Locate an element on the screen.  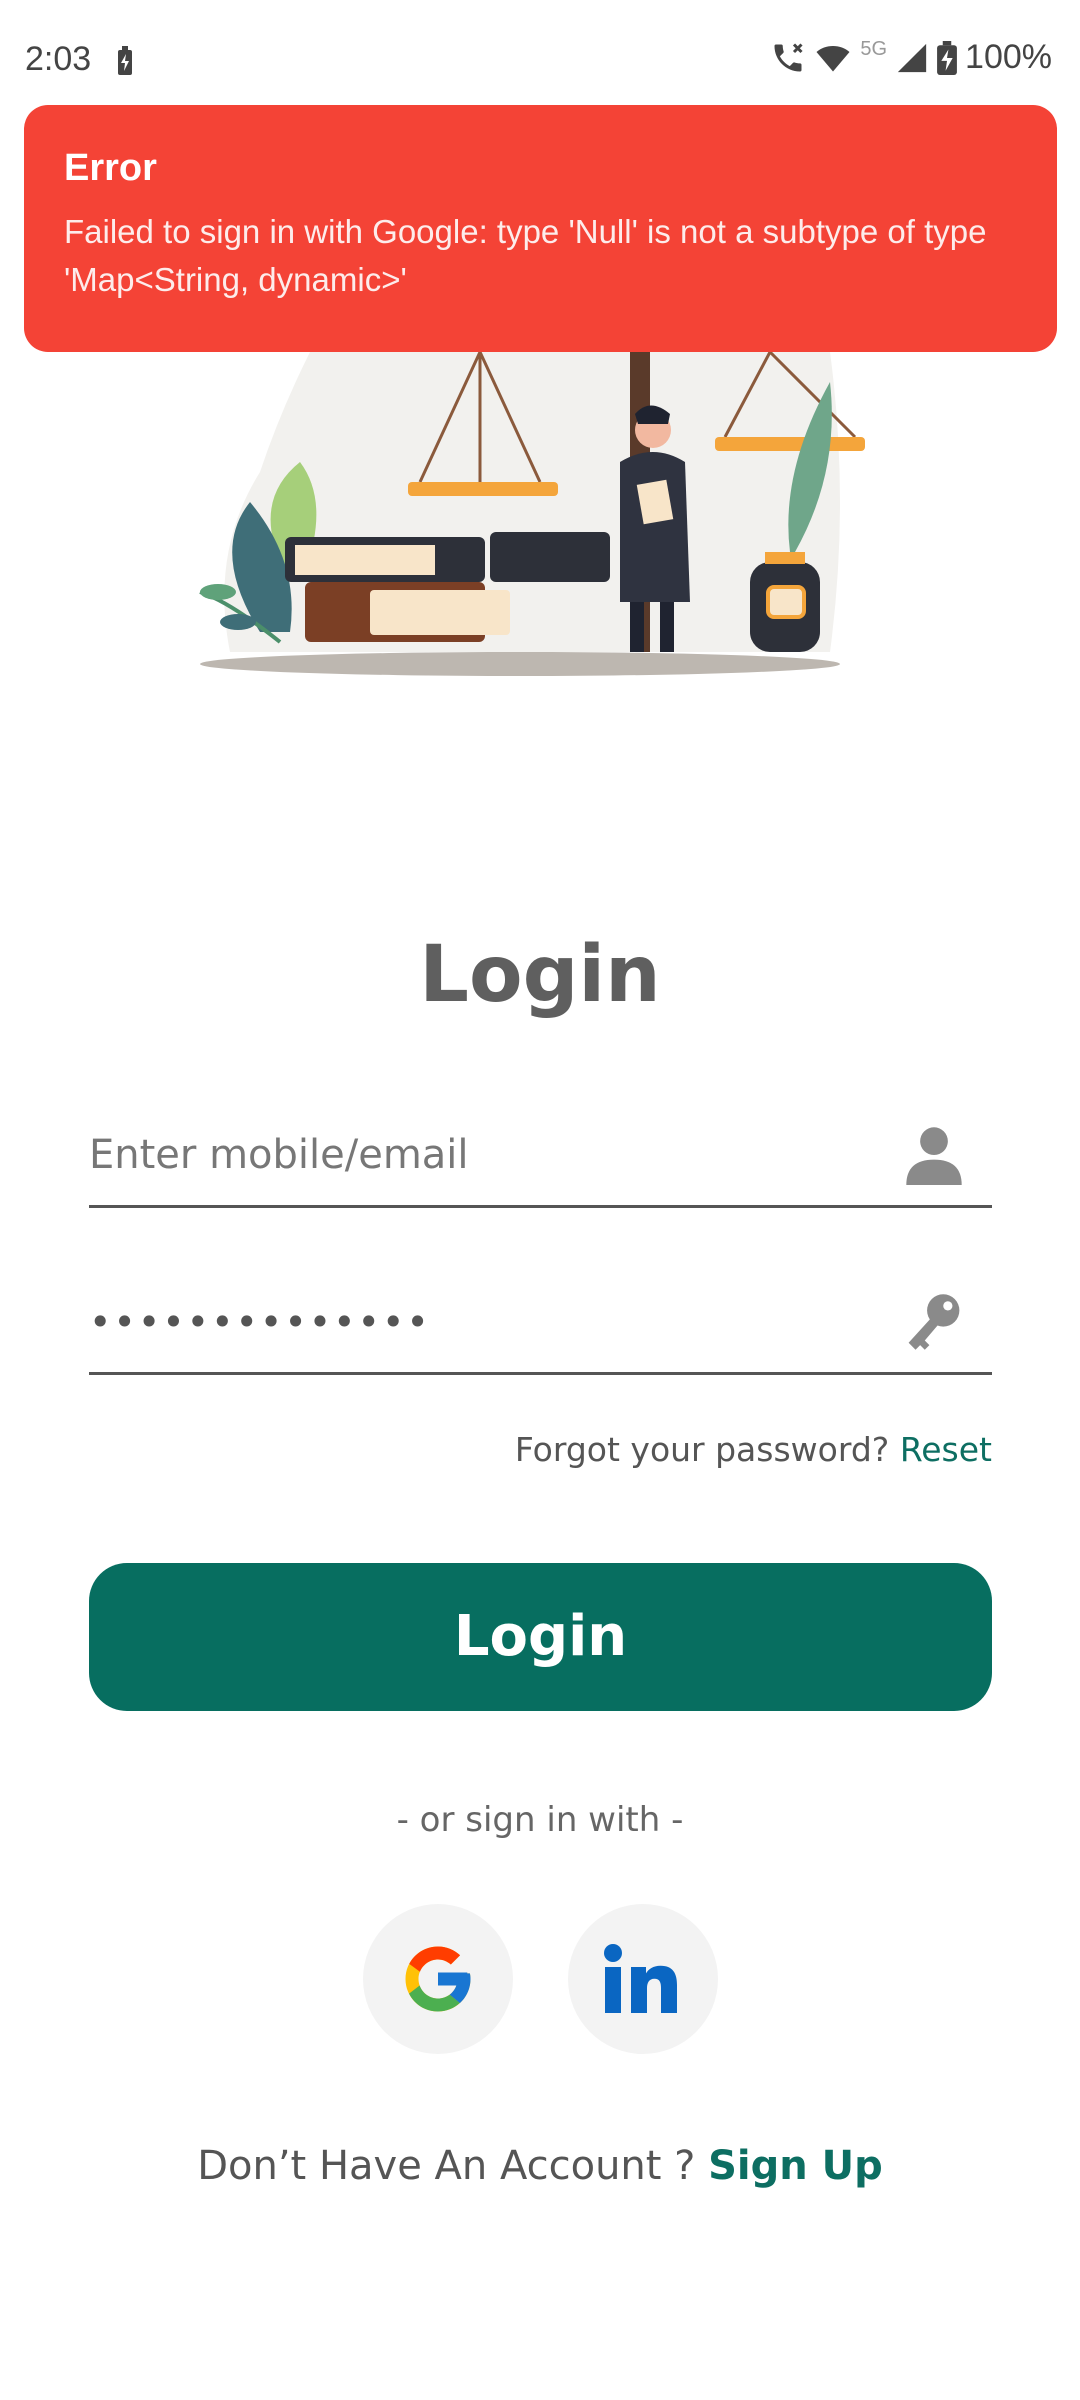
signup-row: Don’t Have An Account ? Sign Up is located at coordinates (540, 2166).